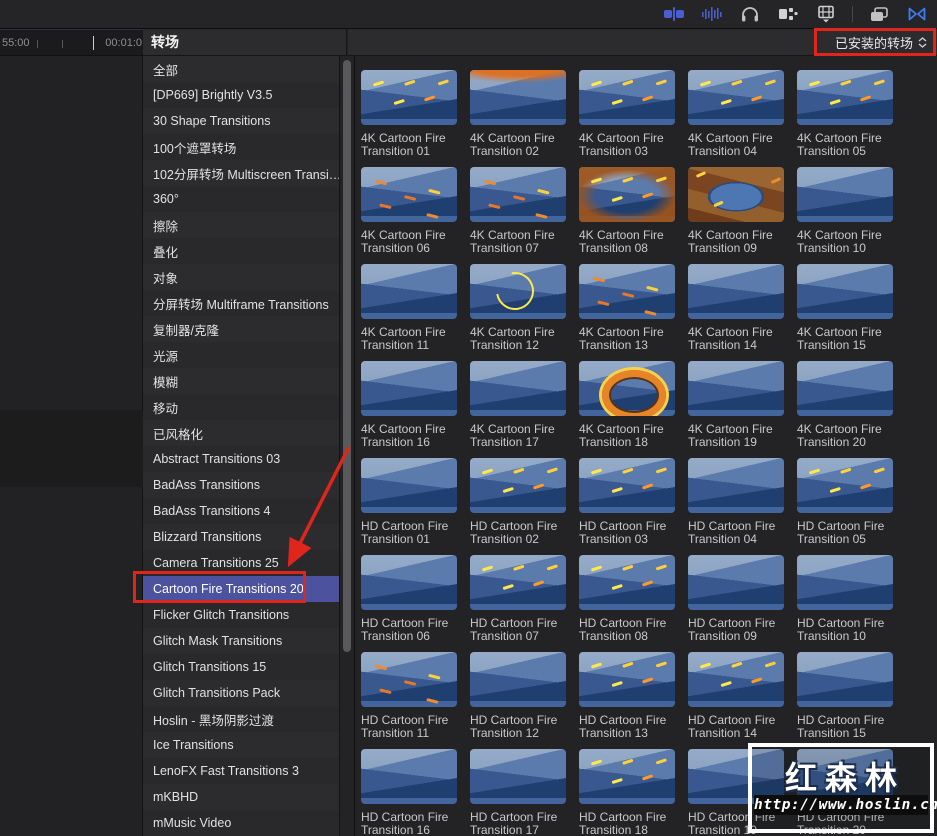  What do you see at coordinates (241, 641) in the screenshot?
I see `sidebar-item: Glitch Mask Transitions` at bounding box center [241, 641].